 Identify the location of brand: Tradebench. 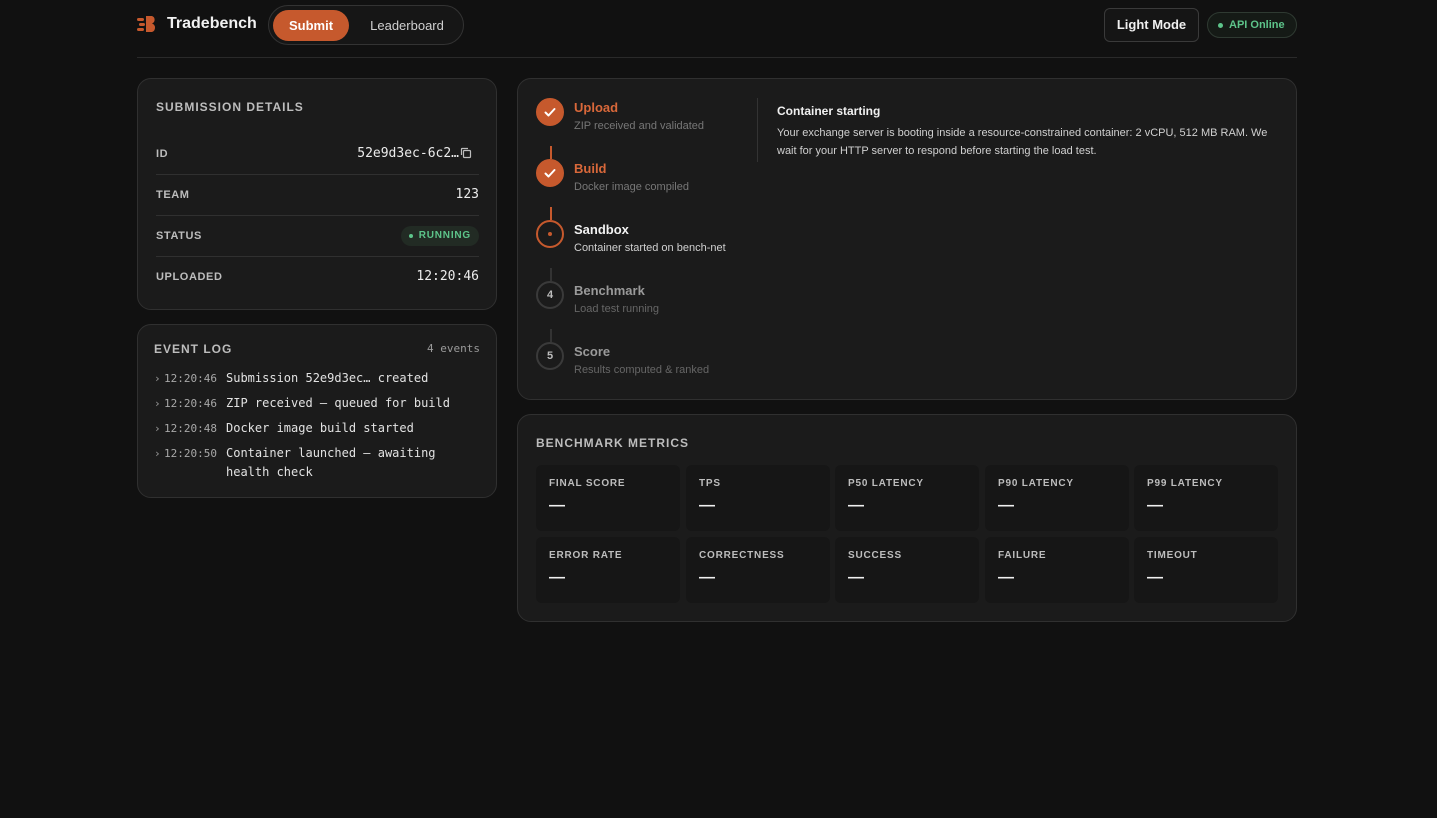
(197, 24).